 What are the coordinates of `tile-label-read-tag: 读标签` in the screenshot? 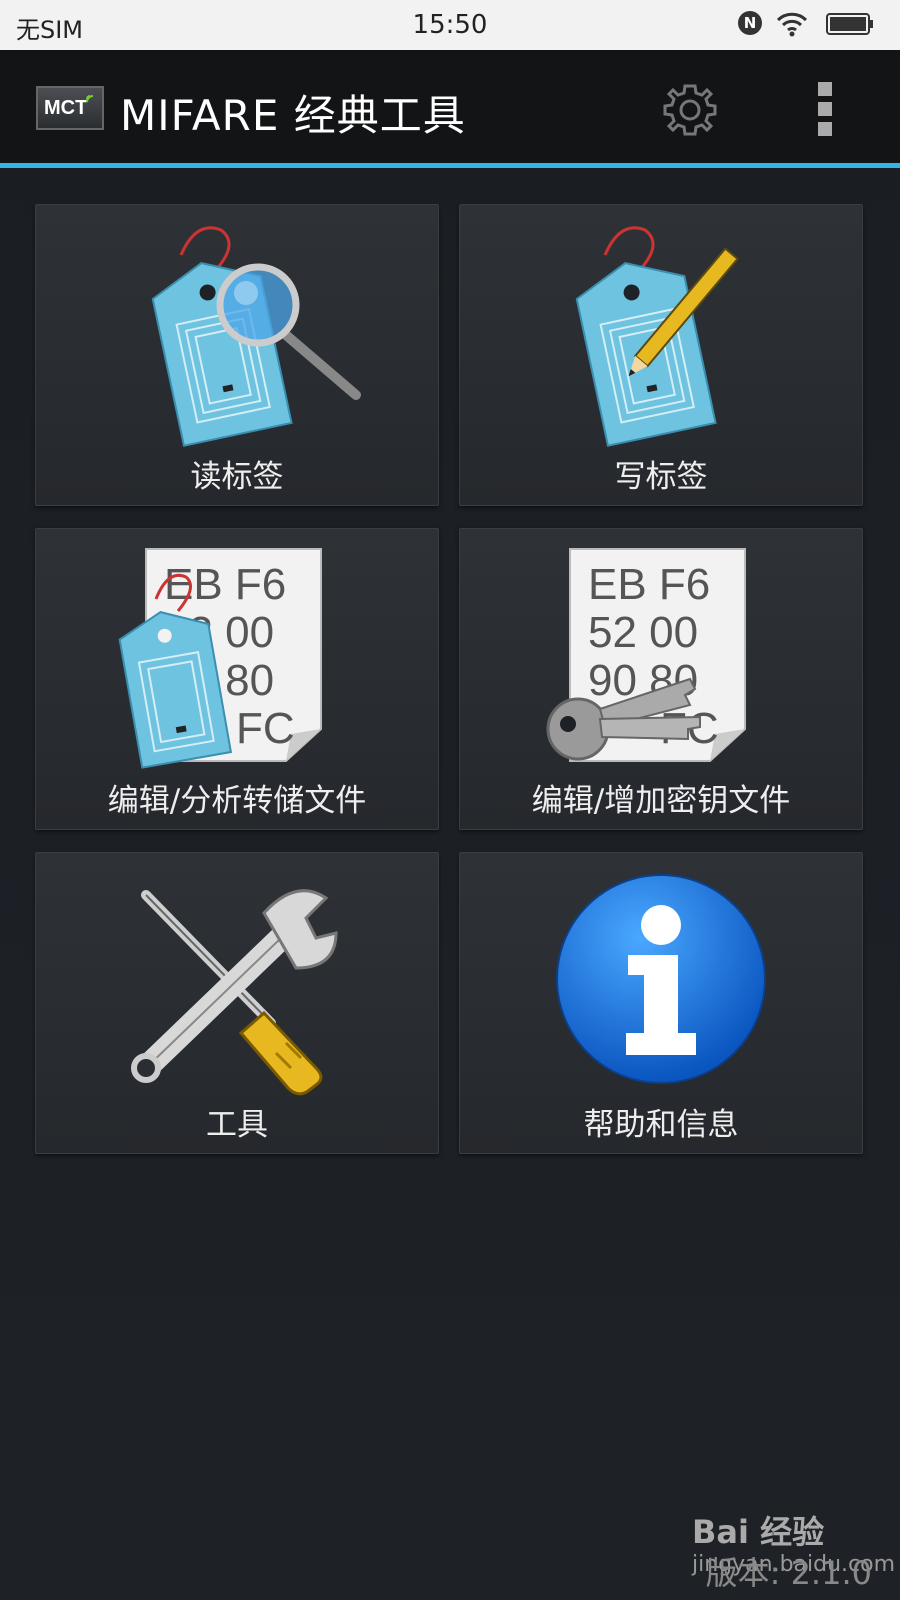 It's located at (237, 477).